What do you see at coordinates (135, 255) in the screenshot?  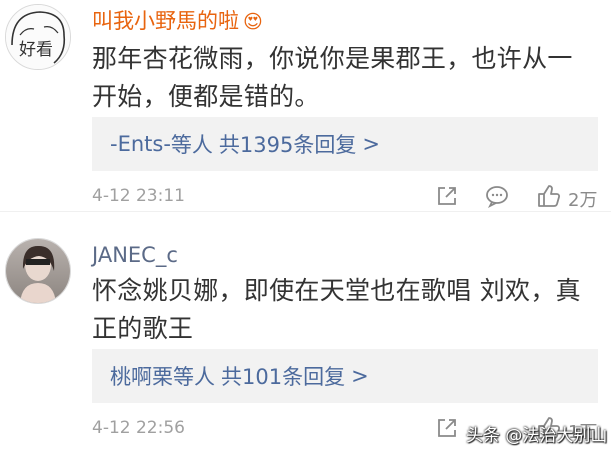 I see `username: JANEC_c` at bounding box center [135, 255].